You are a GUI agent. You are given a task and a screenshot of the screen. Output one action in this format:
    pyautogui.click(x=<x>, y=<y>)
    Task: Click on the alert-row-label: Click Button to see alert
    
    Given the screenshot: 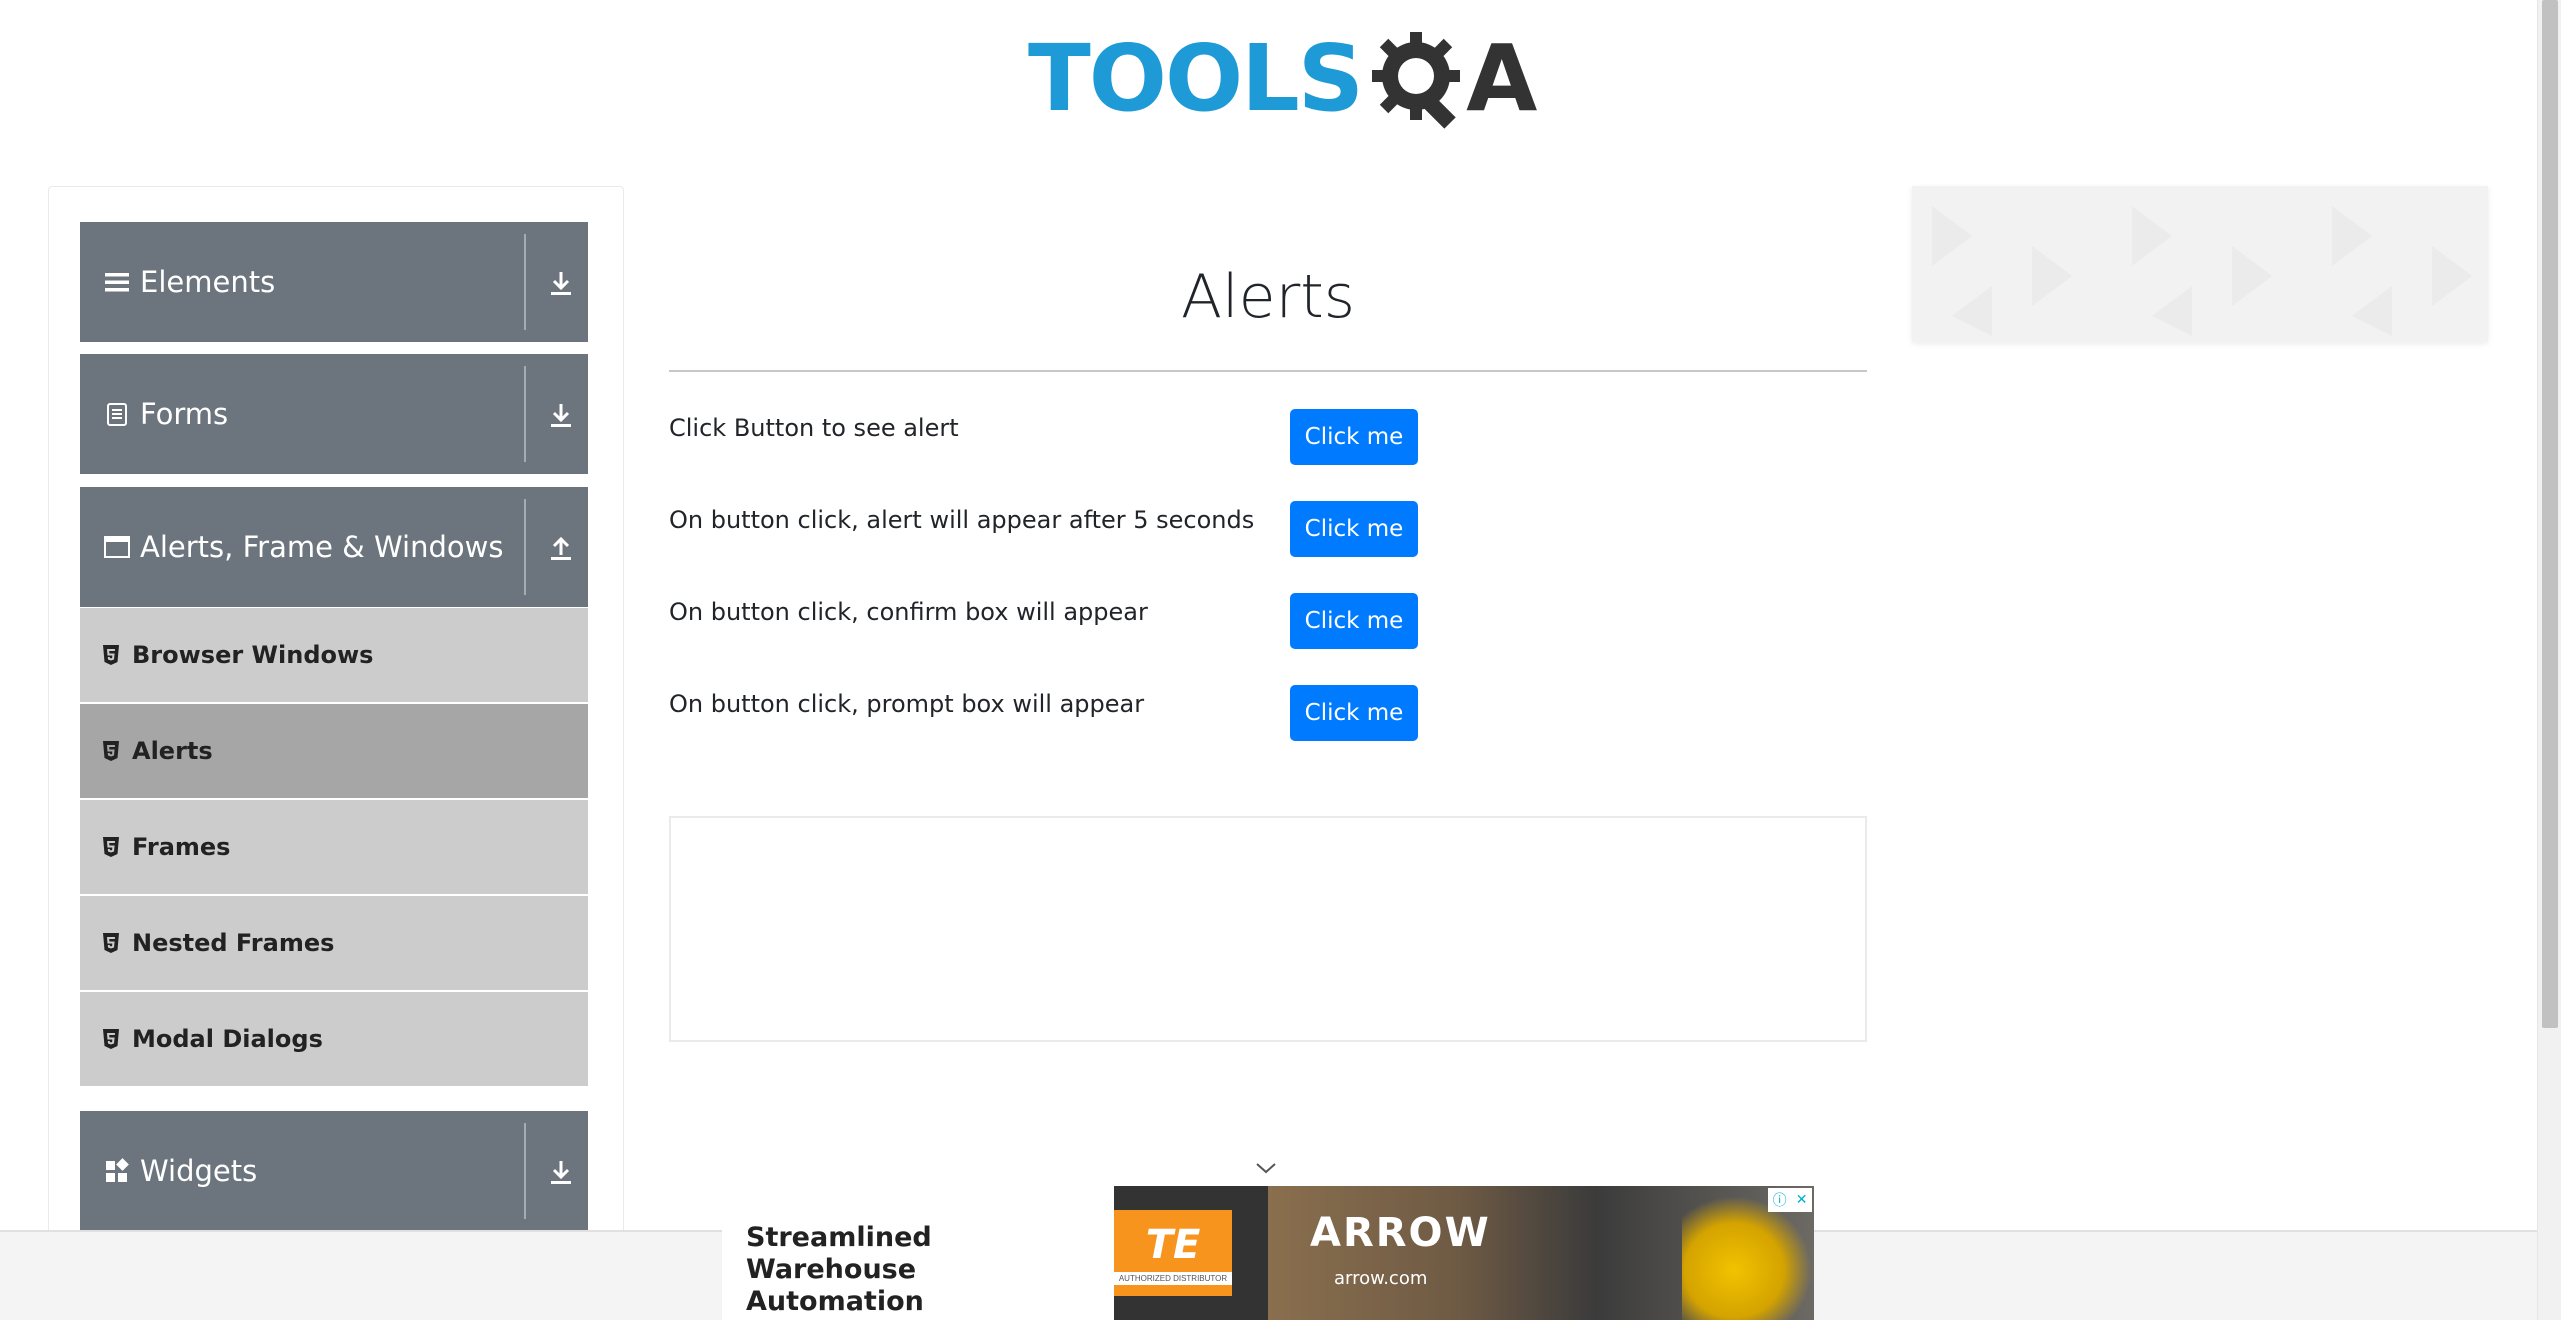 What is the action you would take?
    pyautogui.click(x=814, y=428)
    